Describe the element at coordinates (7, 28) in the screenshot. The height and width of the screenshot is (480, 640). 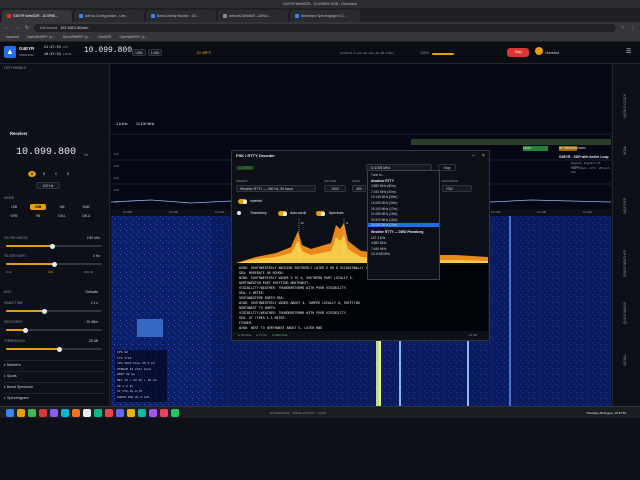
I see `back-icon: ←` at that location.